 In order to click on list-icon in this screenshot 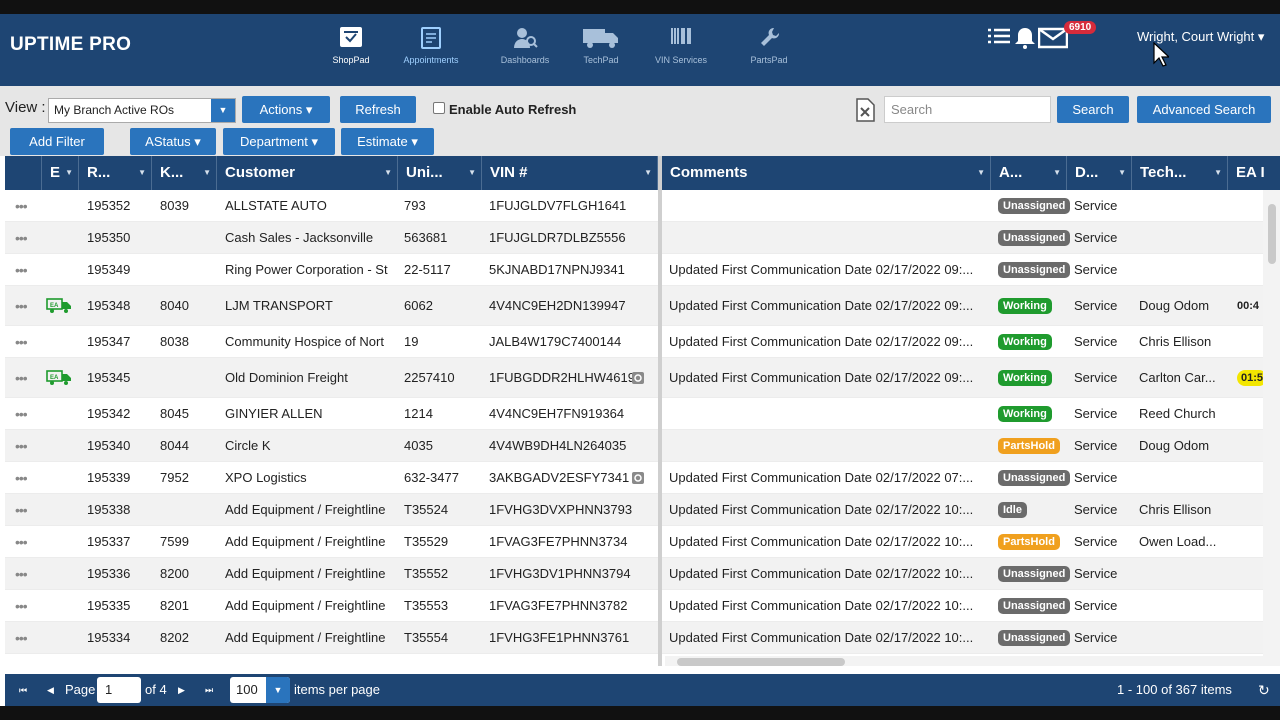, I will do `click(999, 38)`.